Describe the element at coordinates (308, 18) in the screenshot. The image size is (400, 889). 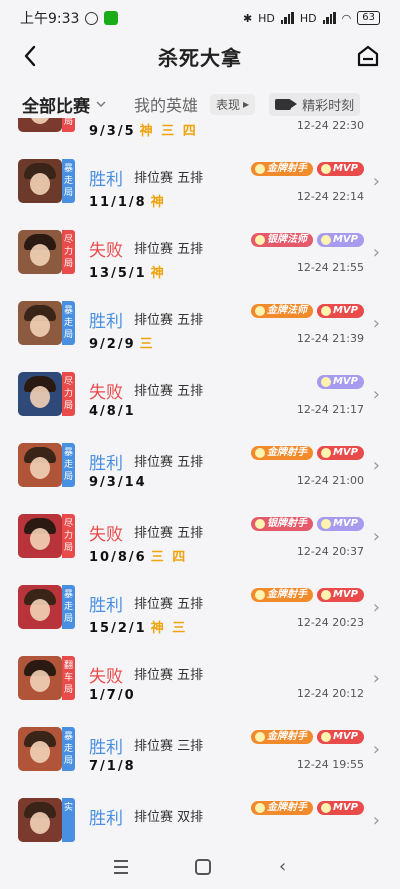
I see `network-label-2: HD` at that location.